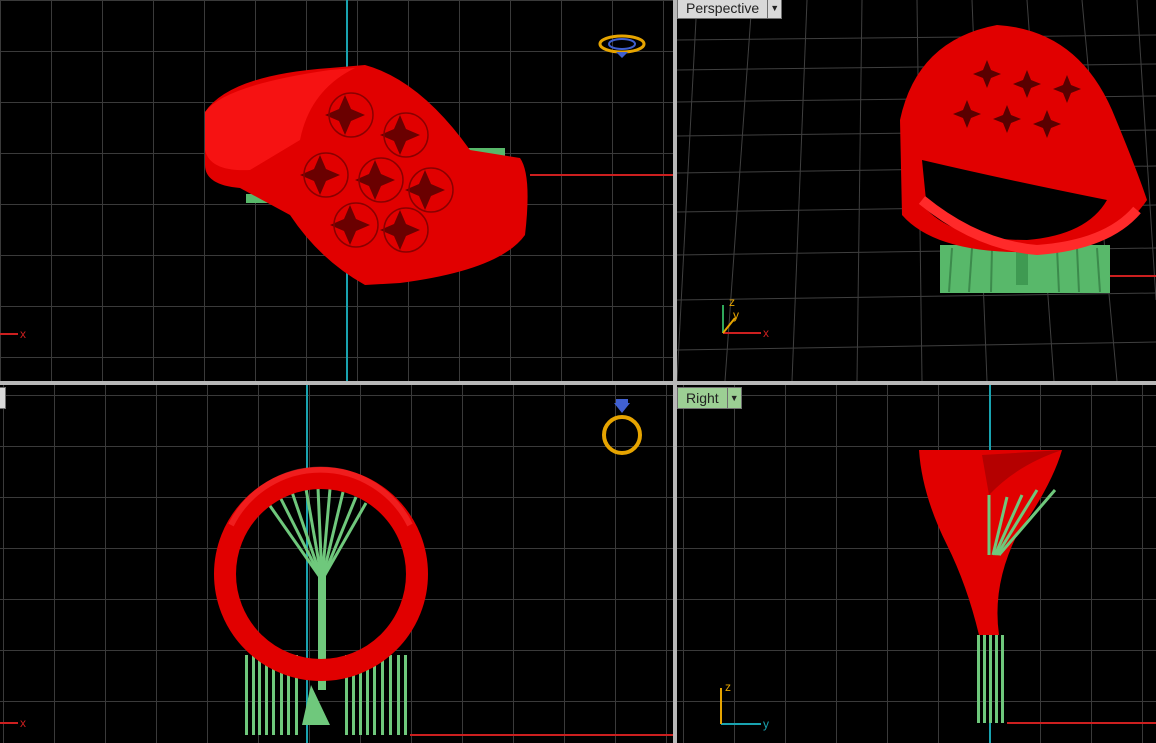  What do you see at coordinates (990, 679) in the screenshot?
I see `support-pins` at bounding box center [990, 679].